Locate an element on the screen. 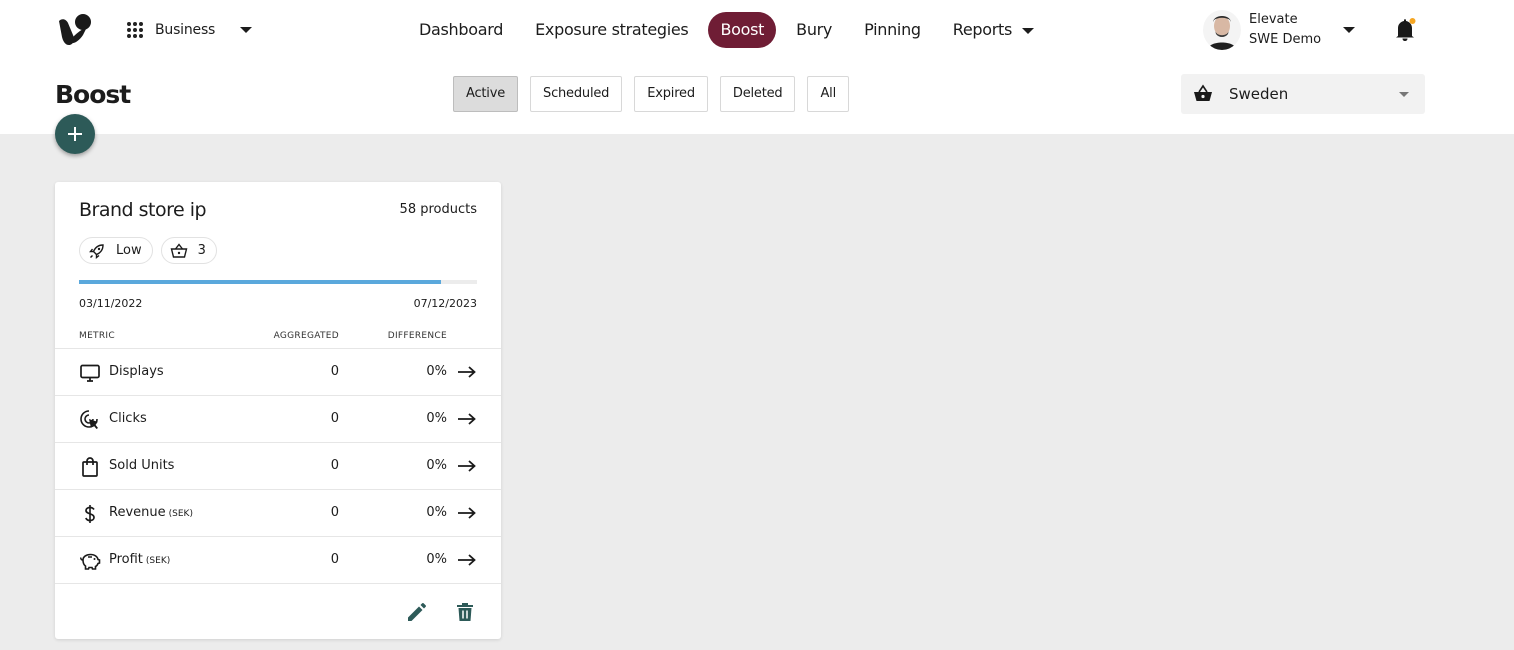 This screenshot has width=1514, height=650. apps-grid-icon is located at coordinates (135, 30).